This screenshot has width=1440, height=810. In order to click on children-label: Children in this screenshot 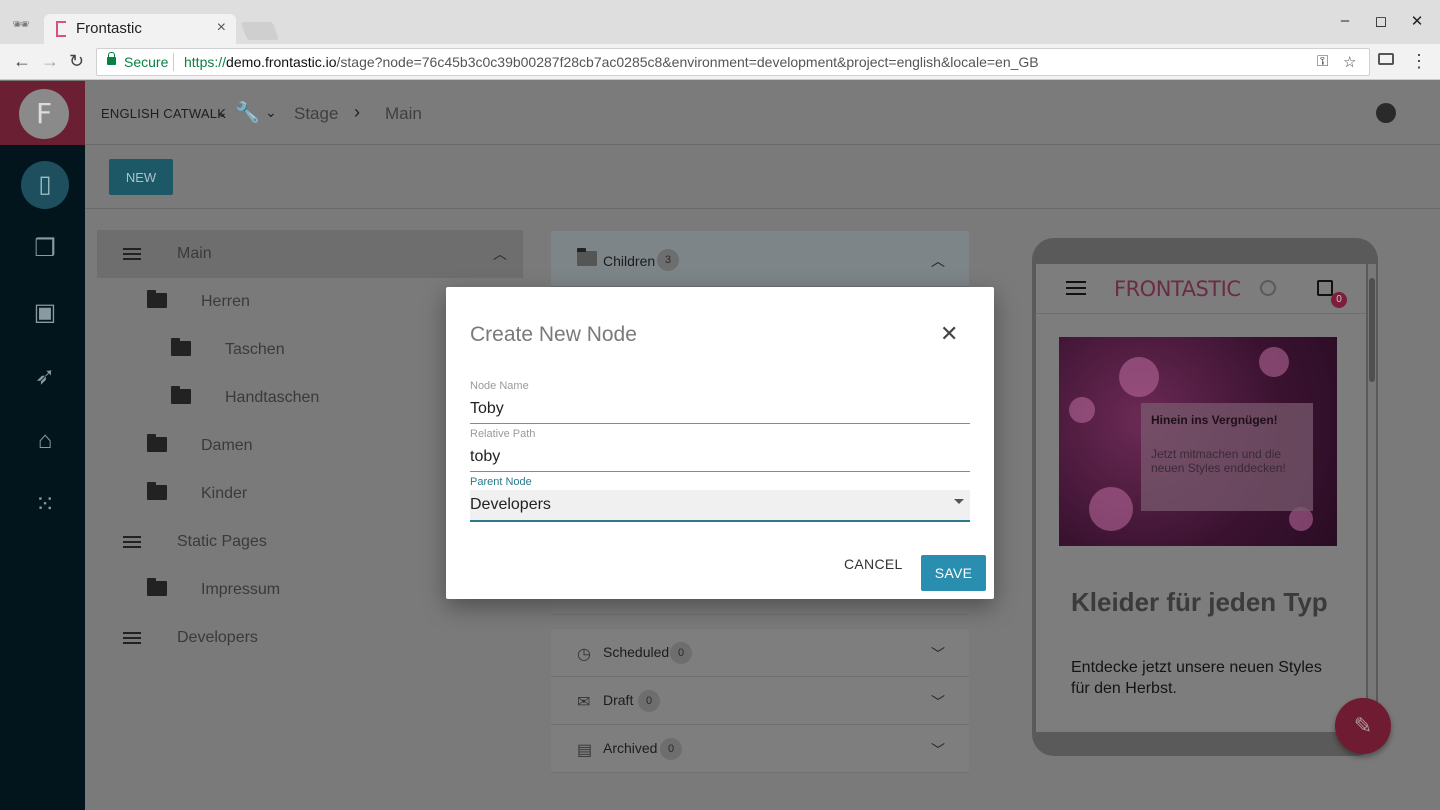, I will do `click(629, 261)`.